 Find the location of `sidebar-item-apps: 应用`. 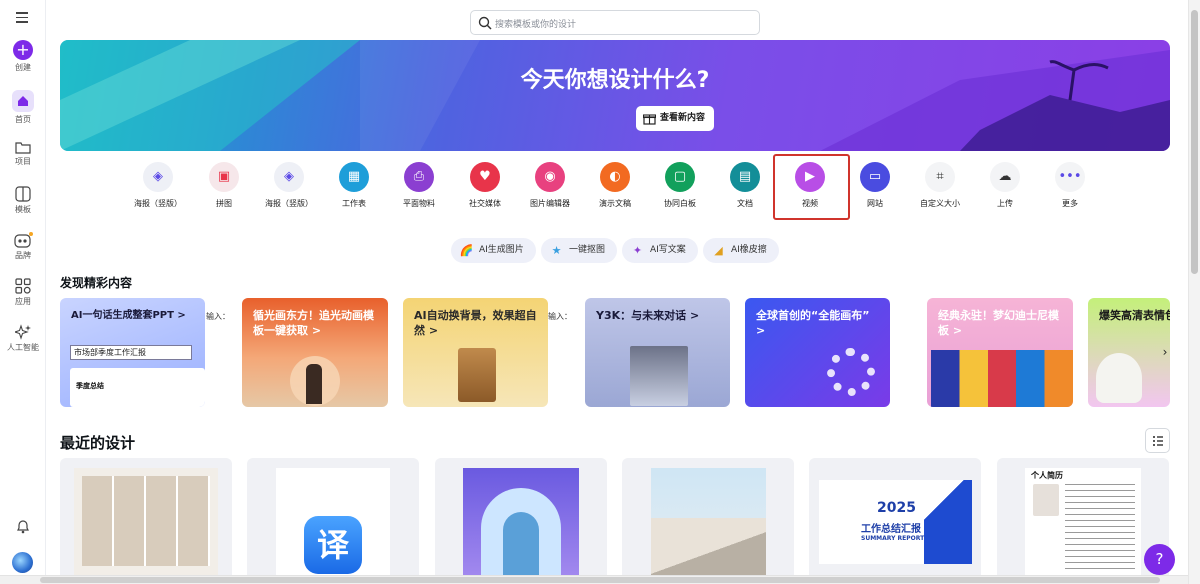

sidebar-item-apps: 应用 is located at coordinates (23, 292).